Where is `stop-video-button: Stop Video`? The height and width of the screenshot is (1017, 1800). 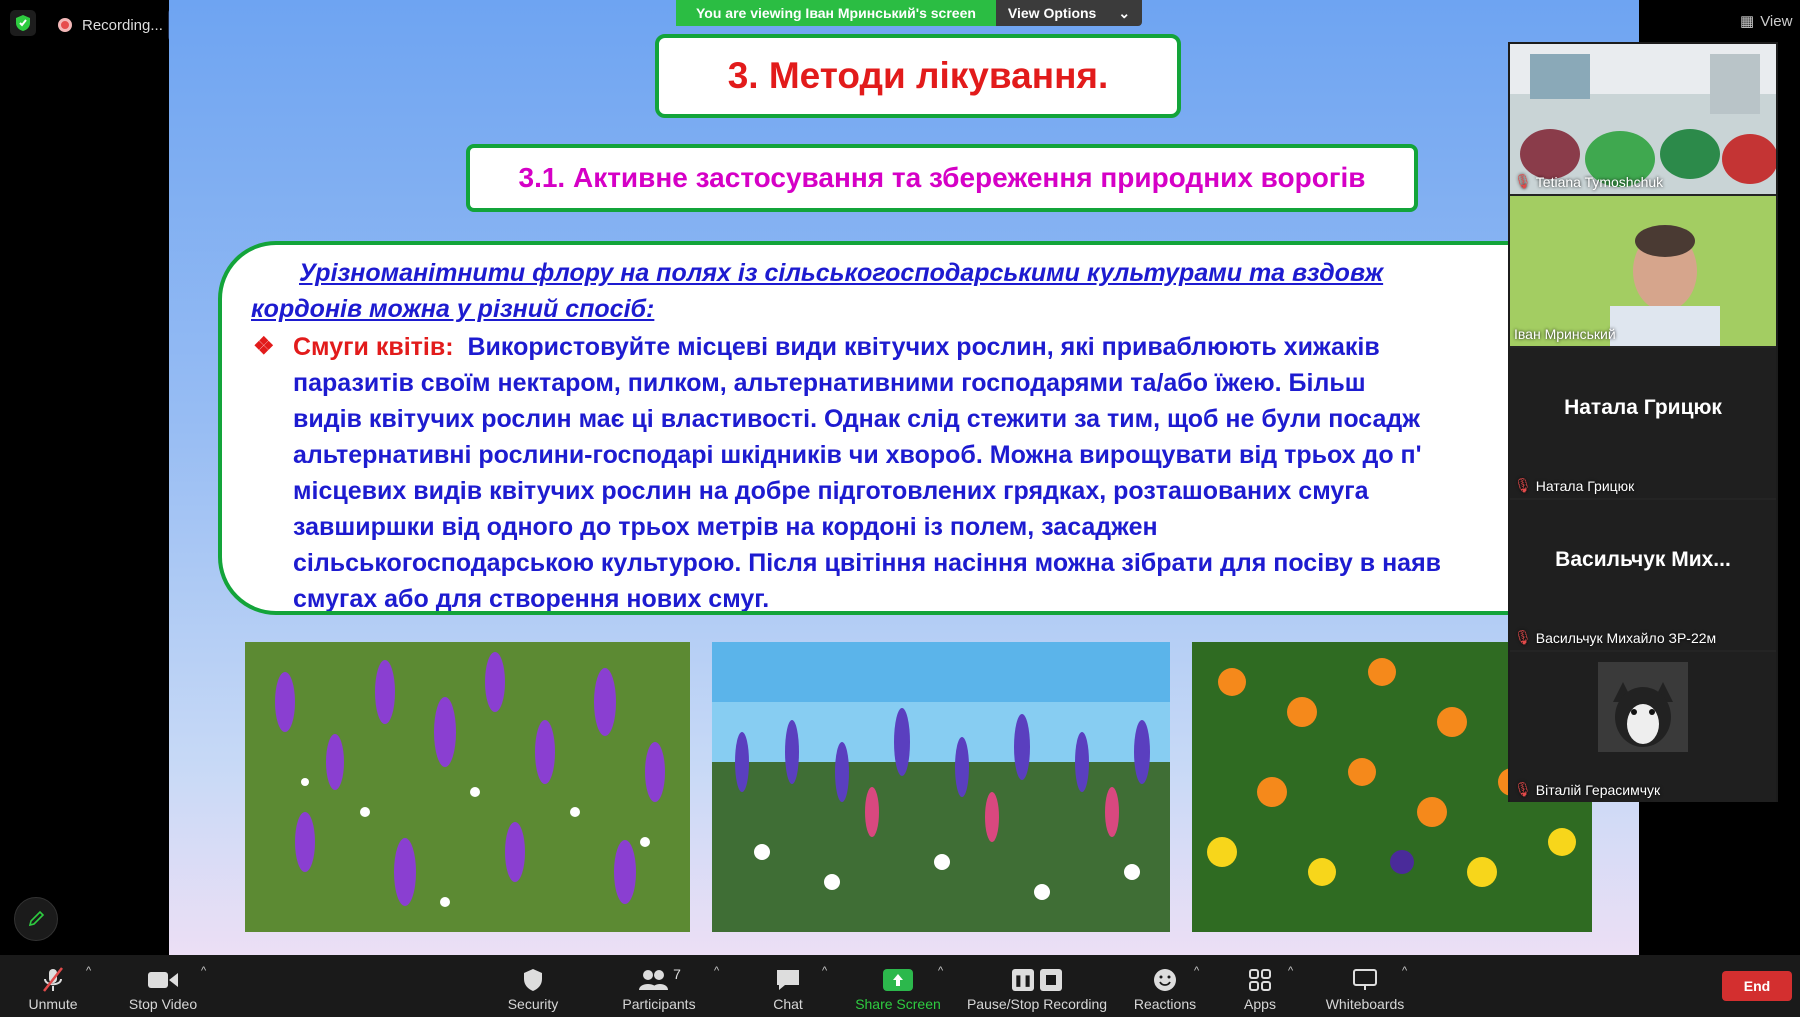 stop-video-button: Stop Video is located at coordinates (163, 986).